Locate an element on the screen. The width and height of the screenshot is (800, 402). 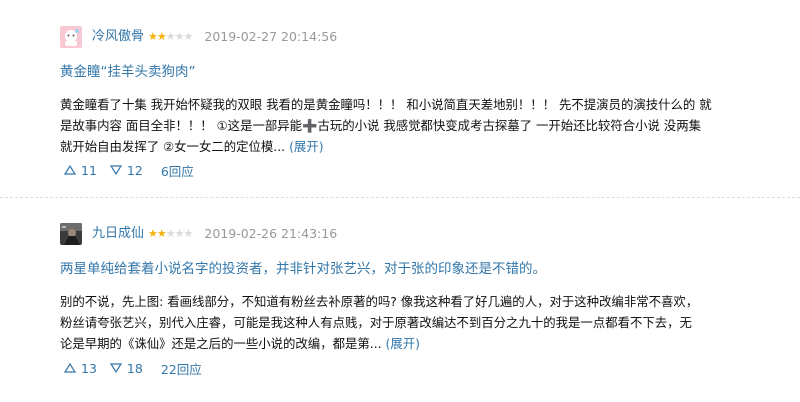
reply-link: 6回应 is located at coordinates (177, 170).